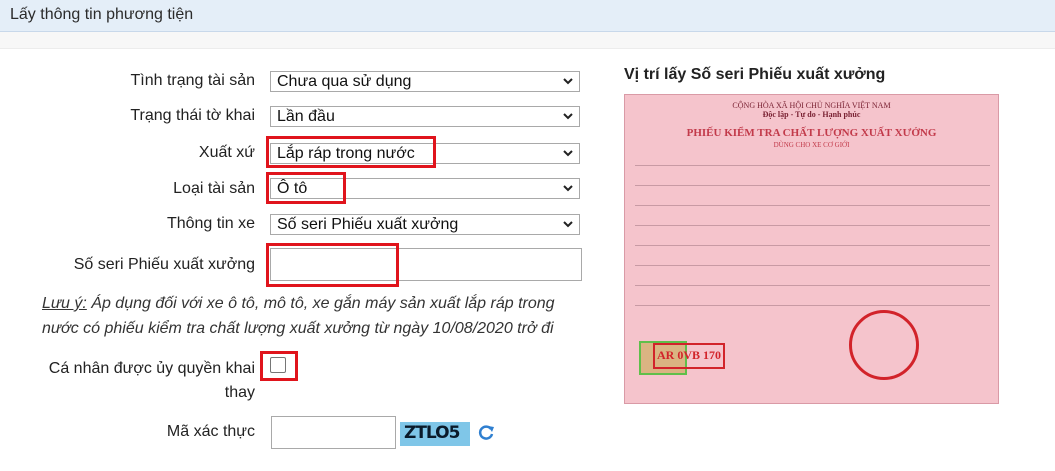 The height and width of the screenshot is (471, 1055). Describe the element at coordinates (239, 392) in the screenshot. I see `authorized-label-line2: thay` at that location.